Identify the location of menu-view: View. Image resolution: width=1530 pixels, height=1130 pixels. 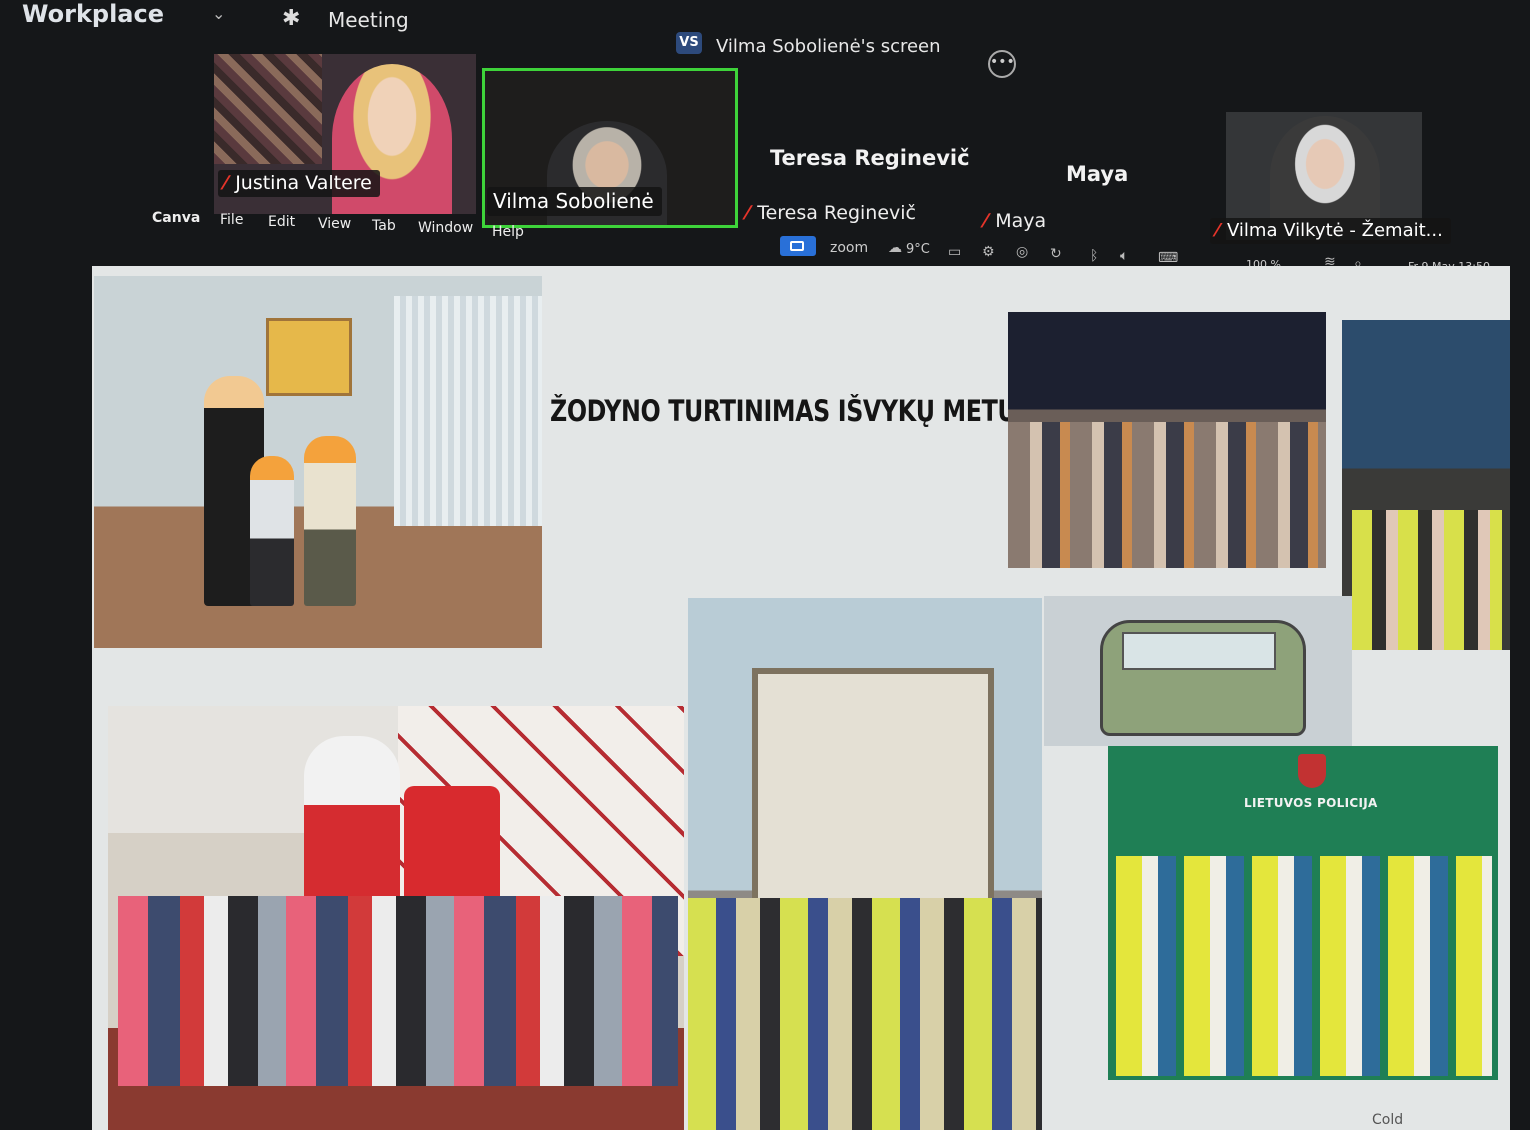
(334, 224).